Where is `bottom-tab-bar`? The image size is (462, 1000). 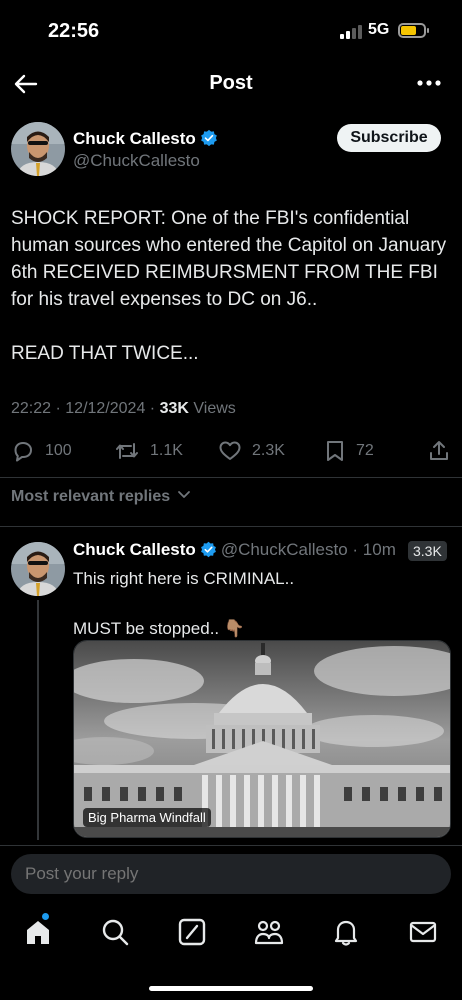 bottom-tab-bar is located at coordinates (231, 952).